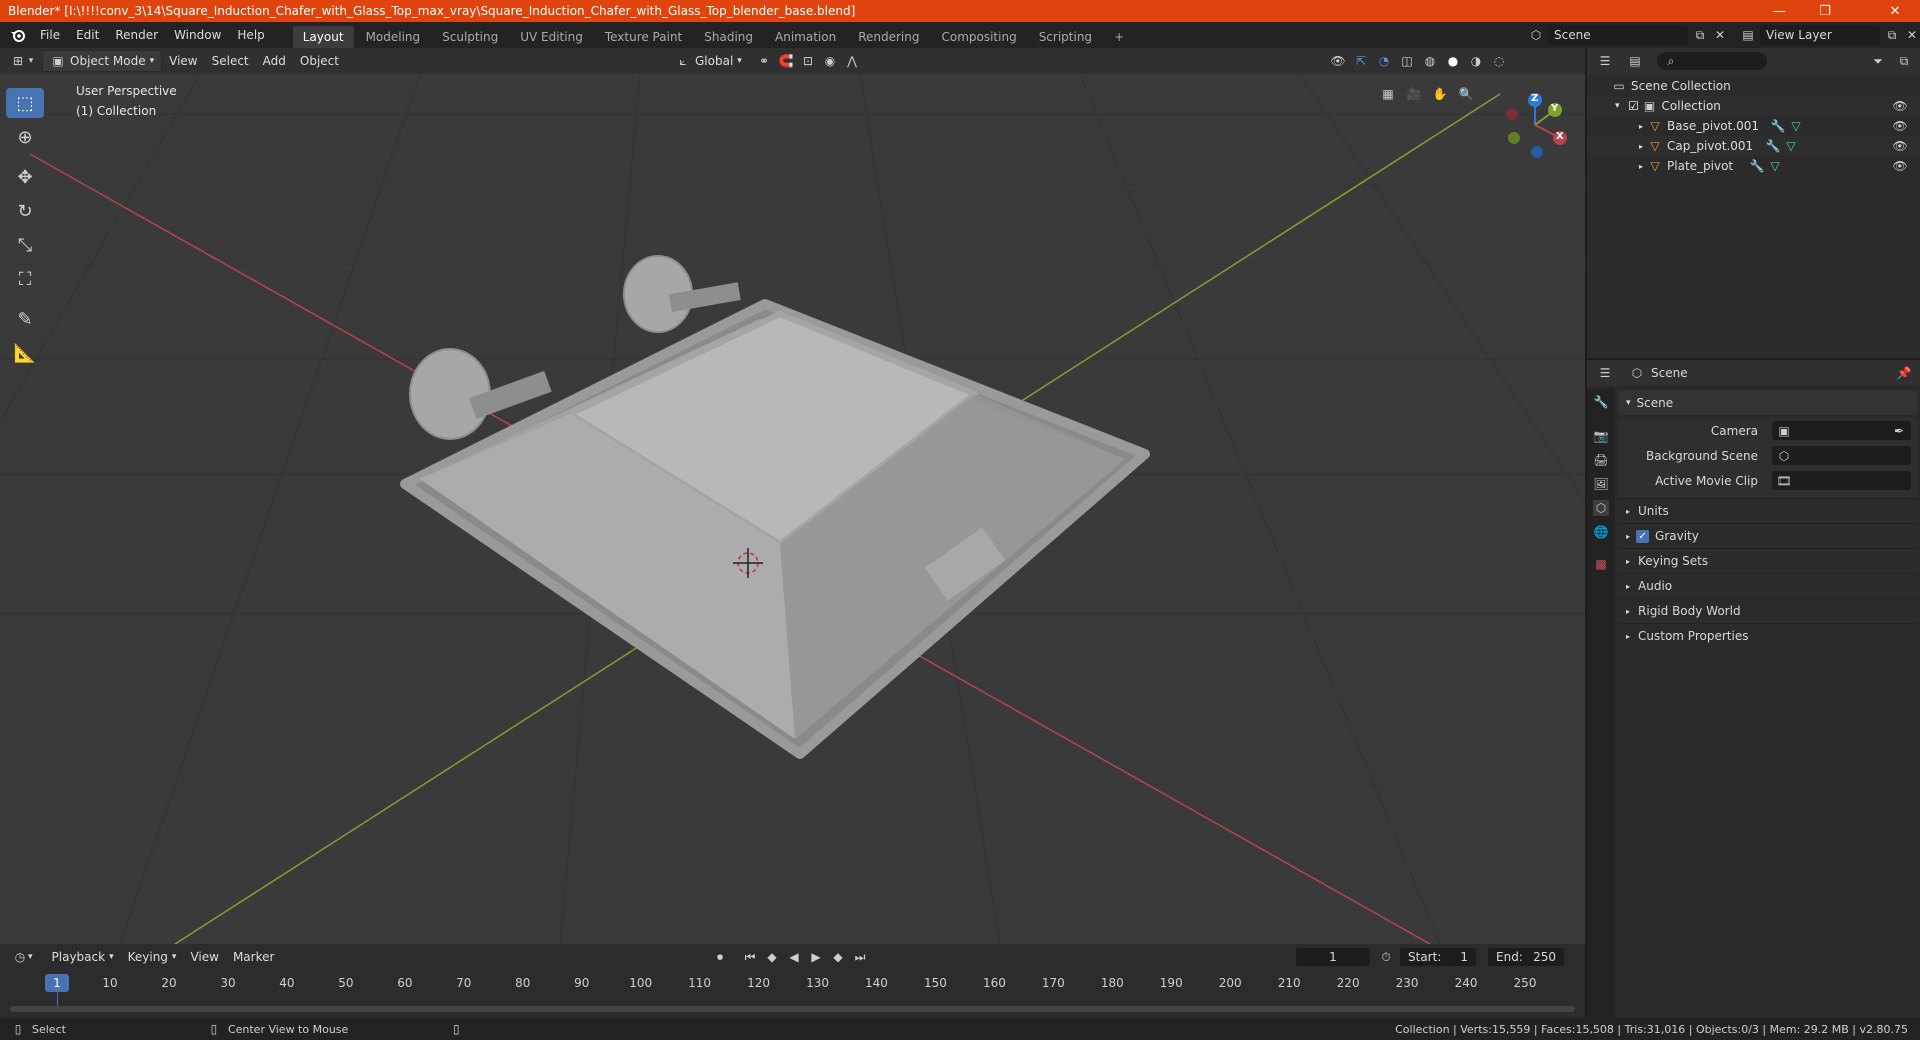 This screenshot has width=1920, height=1040. I want to click on viewport-menu-object: Object, so click(319, 61).